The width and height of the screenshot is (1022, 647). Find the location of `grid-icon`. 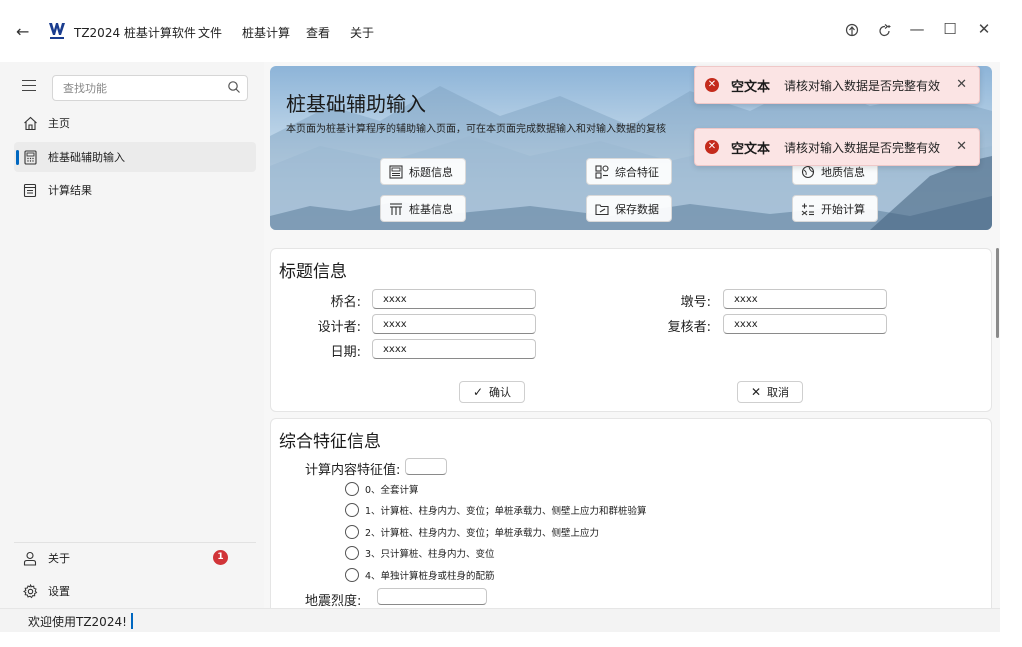

grid-icon is located at coordinates (602, 171).